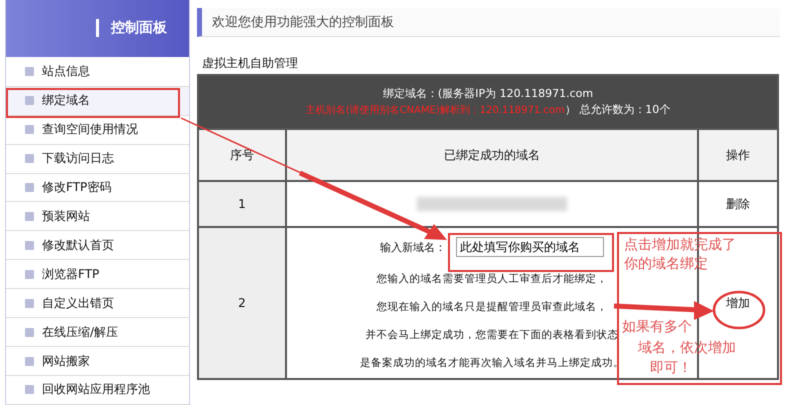  I want to click on note-text: 您现在输入的域名只是提醒管理员审查此域名，, so click(492, 307).